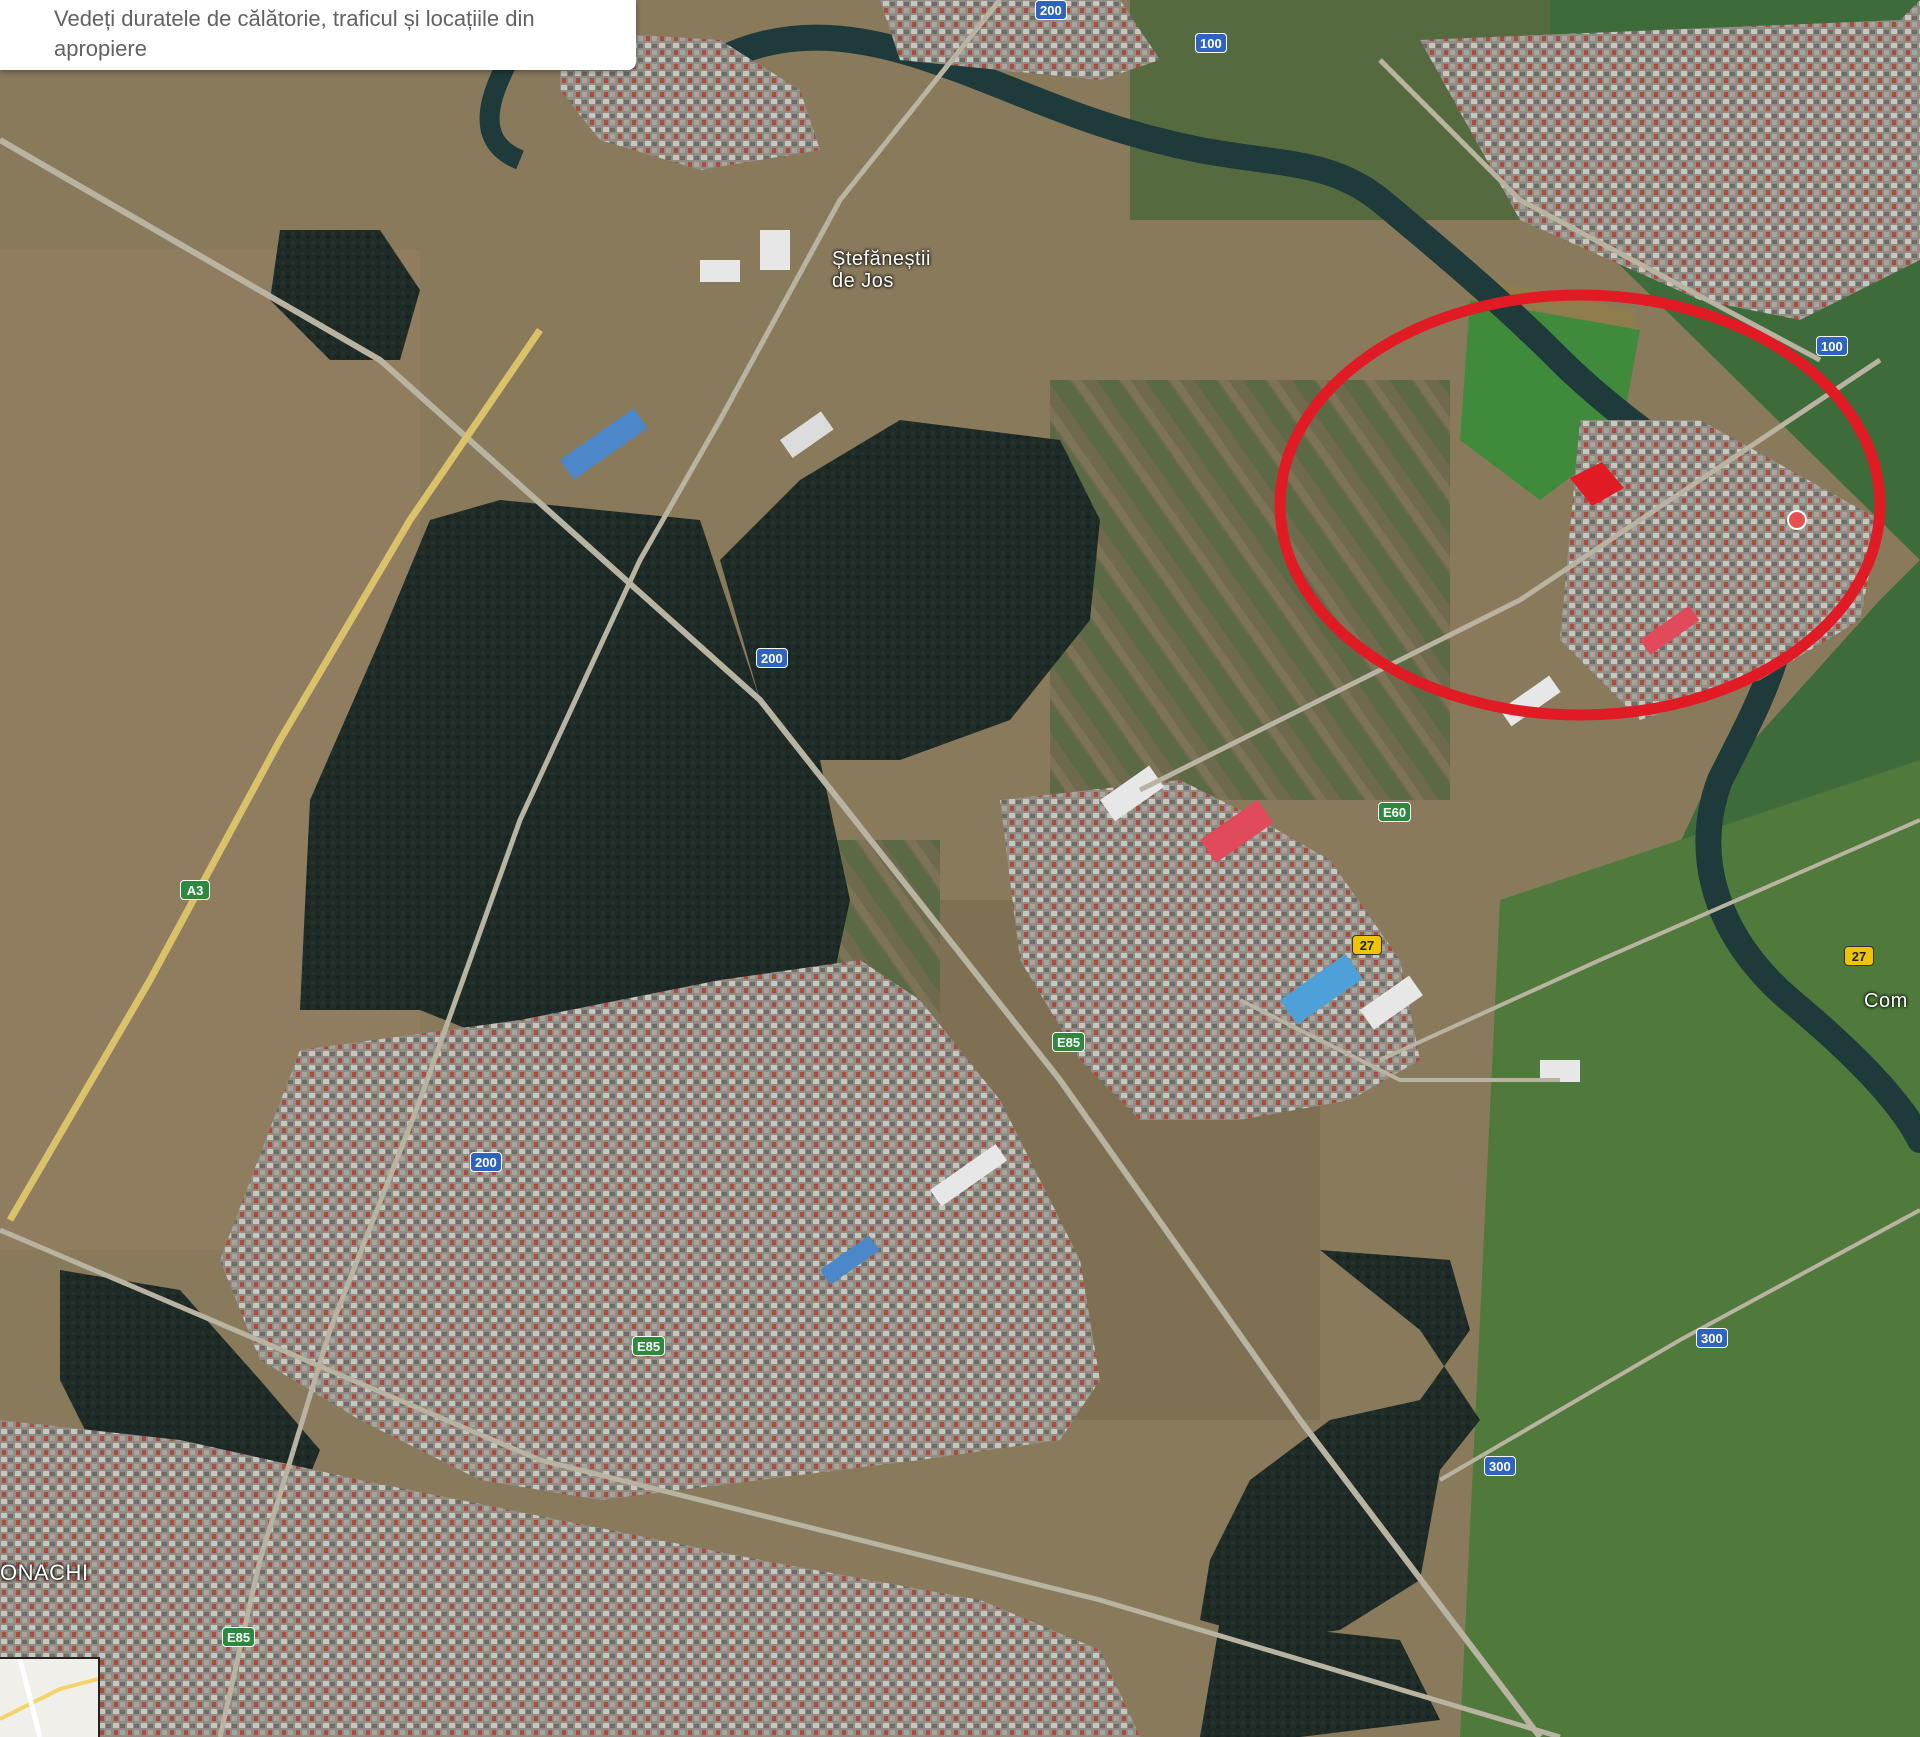 This screenshot has width=1920, height=1737. What do you see at coordinates (195, 890) in the screenshot?
I see `road-shield-a3: A3` at bounding box center [195, 890].